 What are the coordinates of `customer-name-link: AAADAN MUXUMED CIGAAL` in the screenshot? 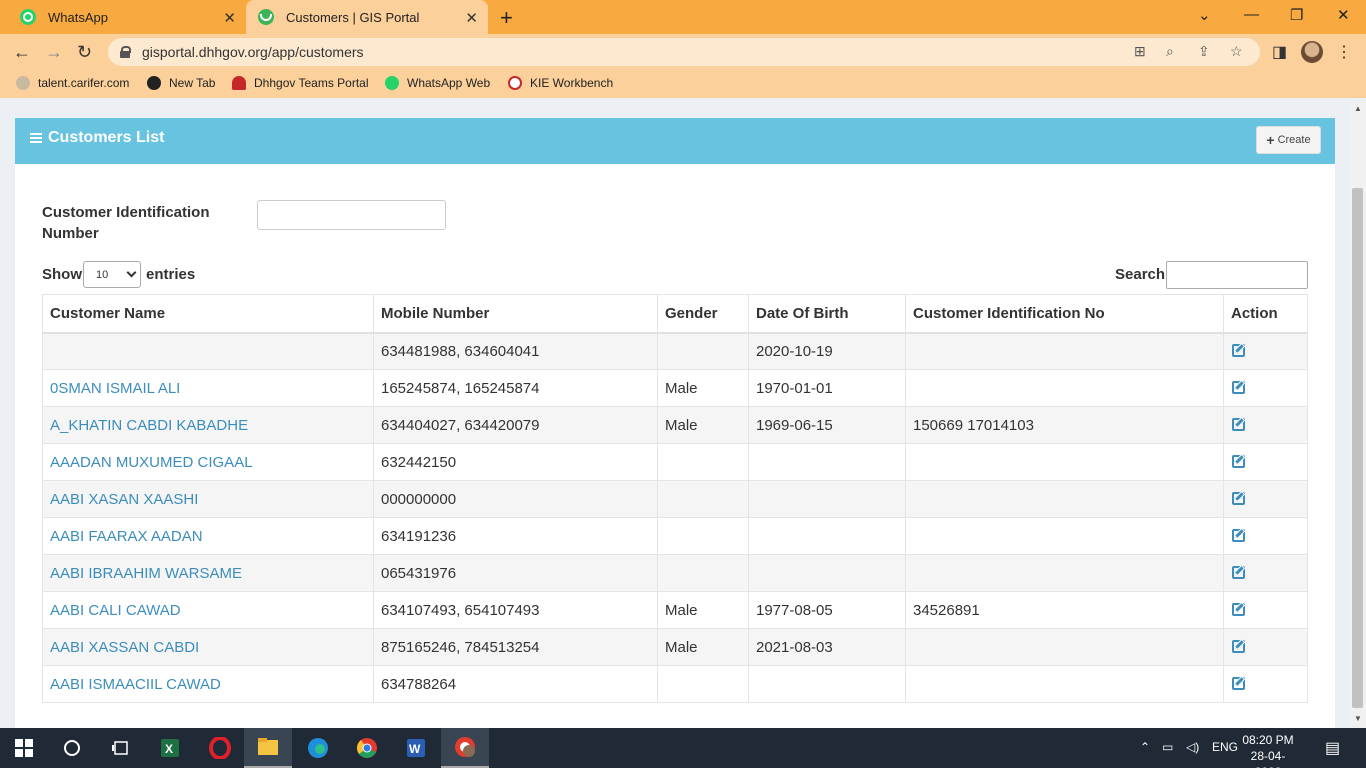 It's located at (151, 462).